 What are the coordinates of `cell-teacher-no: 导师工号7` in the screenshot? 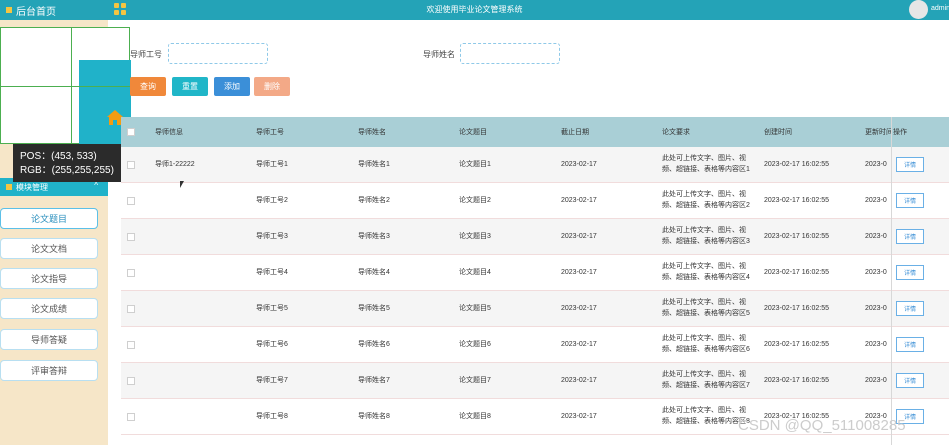 It's located at (272, 380).